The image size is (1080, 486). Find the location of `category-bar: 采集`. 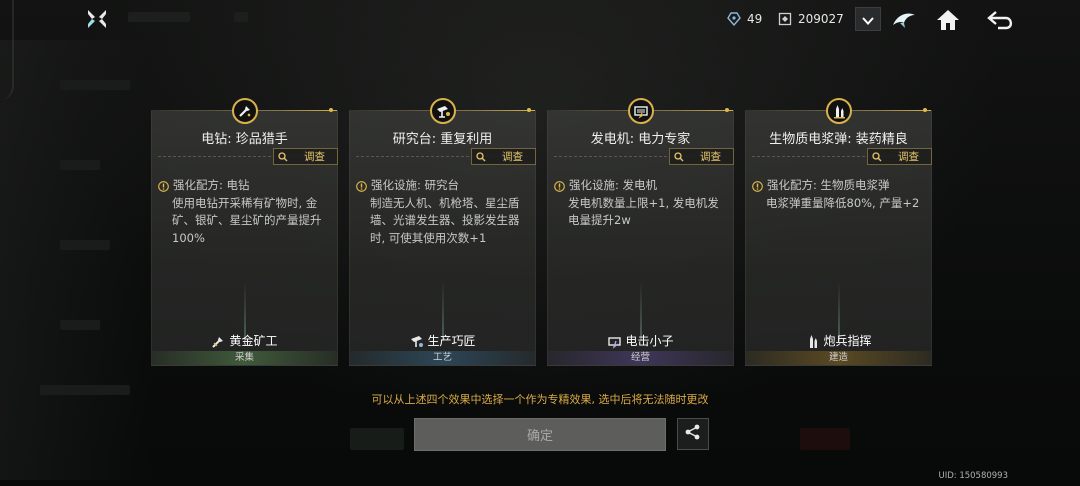

category-bar: 采集 is located at coordinates (244, 358).